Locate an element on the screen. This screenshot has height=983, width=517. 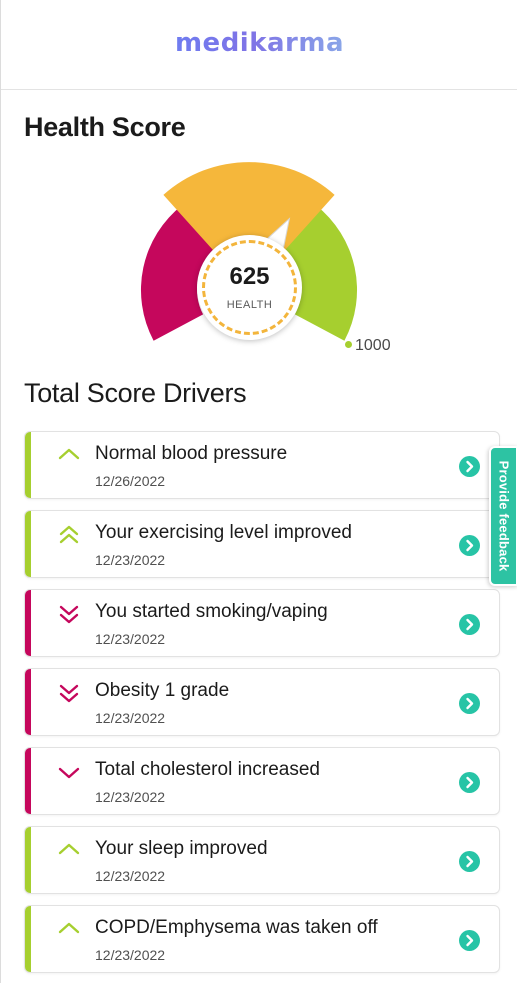
gauge-max-dot-icon is located at coordinates (348, 344).